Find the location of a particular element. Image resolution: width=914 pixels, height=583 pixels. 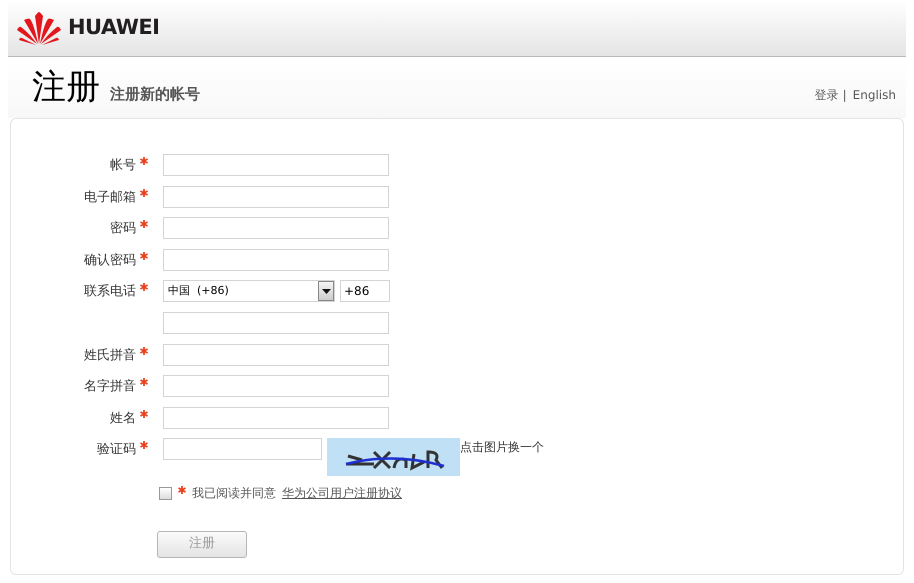

country-select: 中国 (+86) is located at coordinates (249, 291).